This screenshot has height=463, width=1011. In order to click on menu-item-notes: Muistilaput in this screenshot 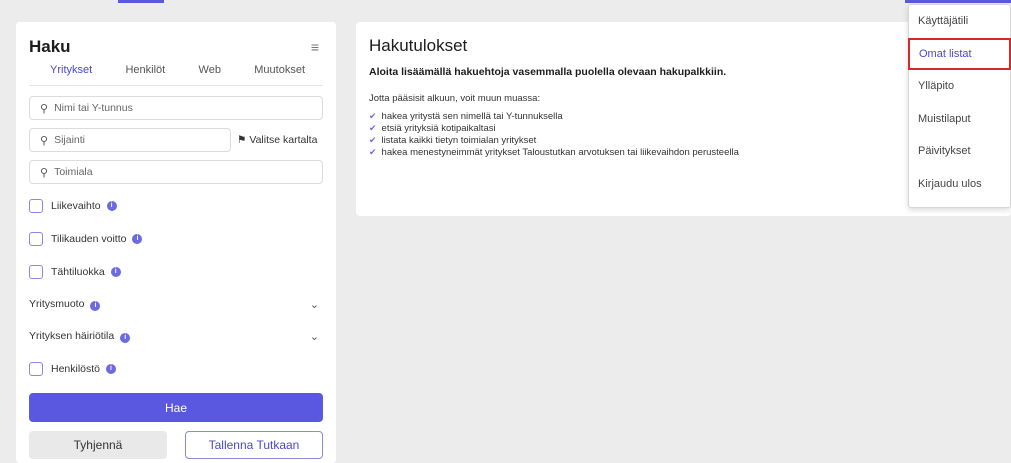, I will do `click(959, 119)`.